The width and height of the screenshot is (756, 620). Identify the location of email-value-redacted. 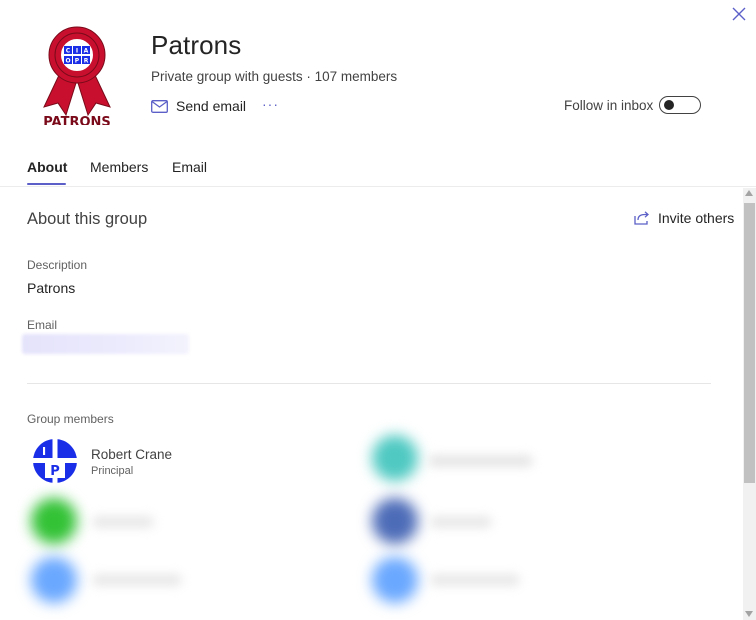
(105, 344).